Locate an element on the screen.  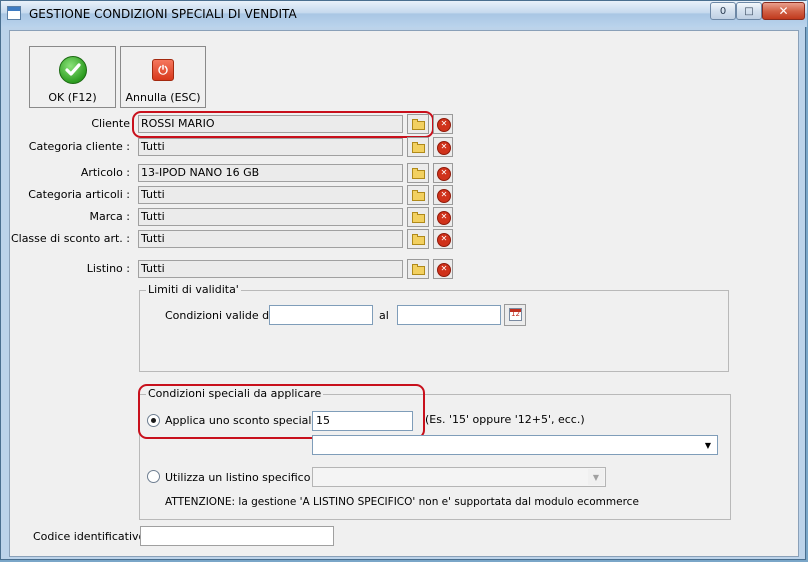
marca-browse-button is located at coordinates (418, 217).